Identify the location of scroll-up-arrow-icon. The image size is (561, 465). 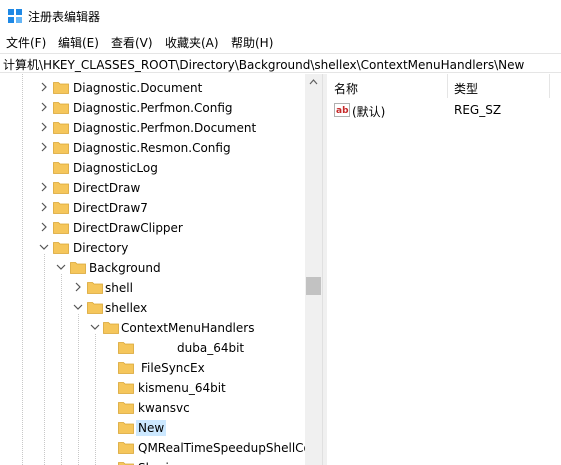
(313, 82).